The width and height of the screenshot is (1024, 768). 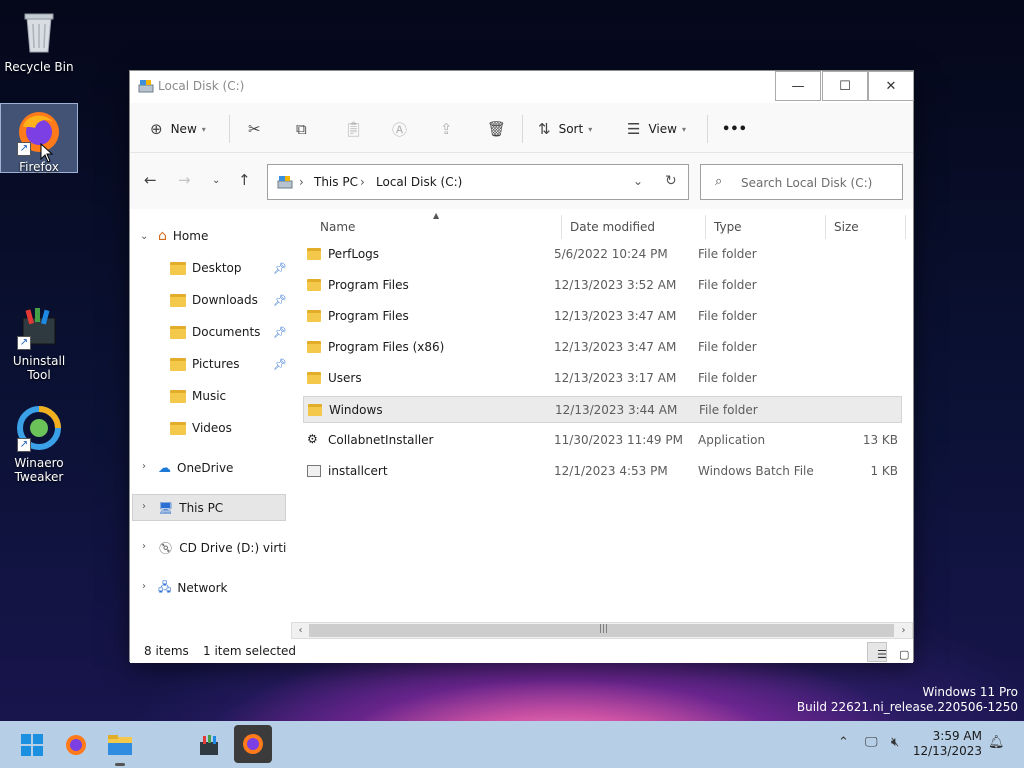 What do you see at coordinates (399, 129) in the screenshot?
I see `rename-button: Ⓐ` at bounding box center [399, 129].